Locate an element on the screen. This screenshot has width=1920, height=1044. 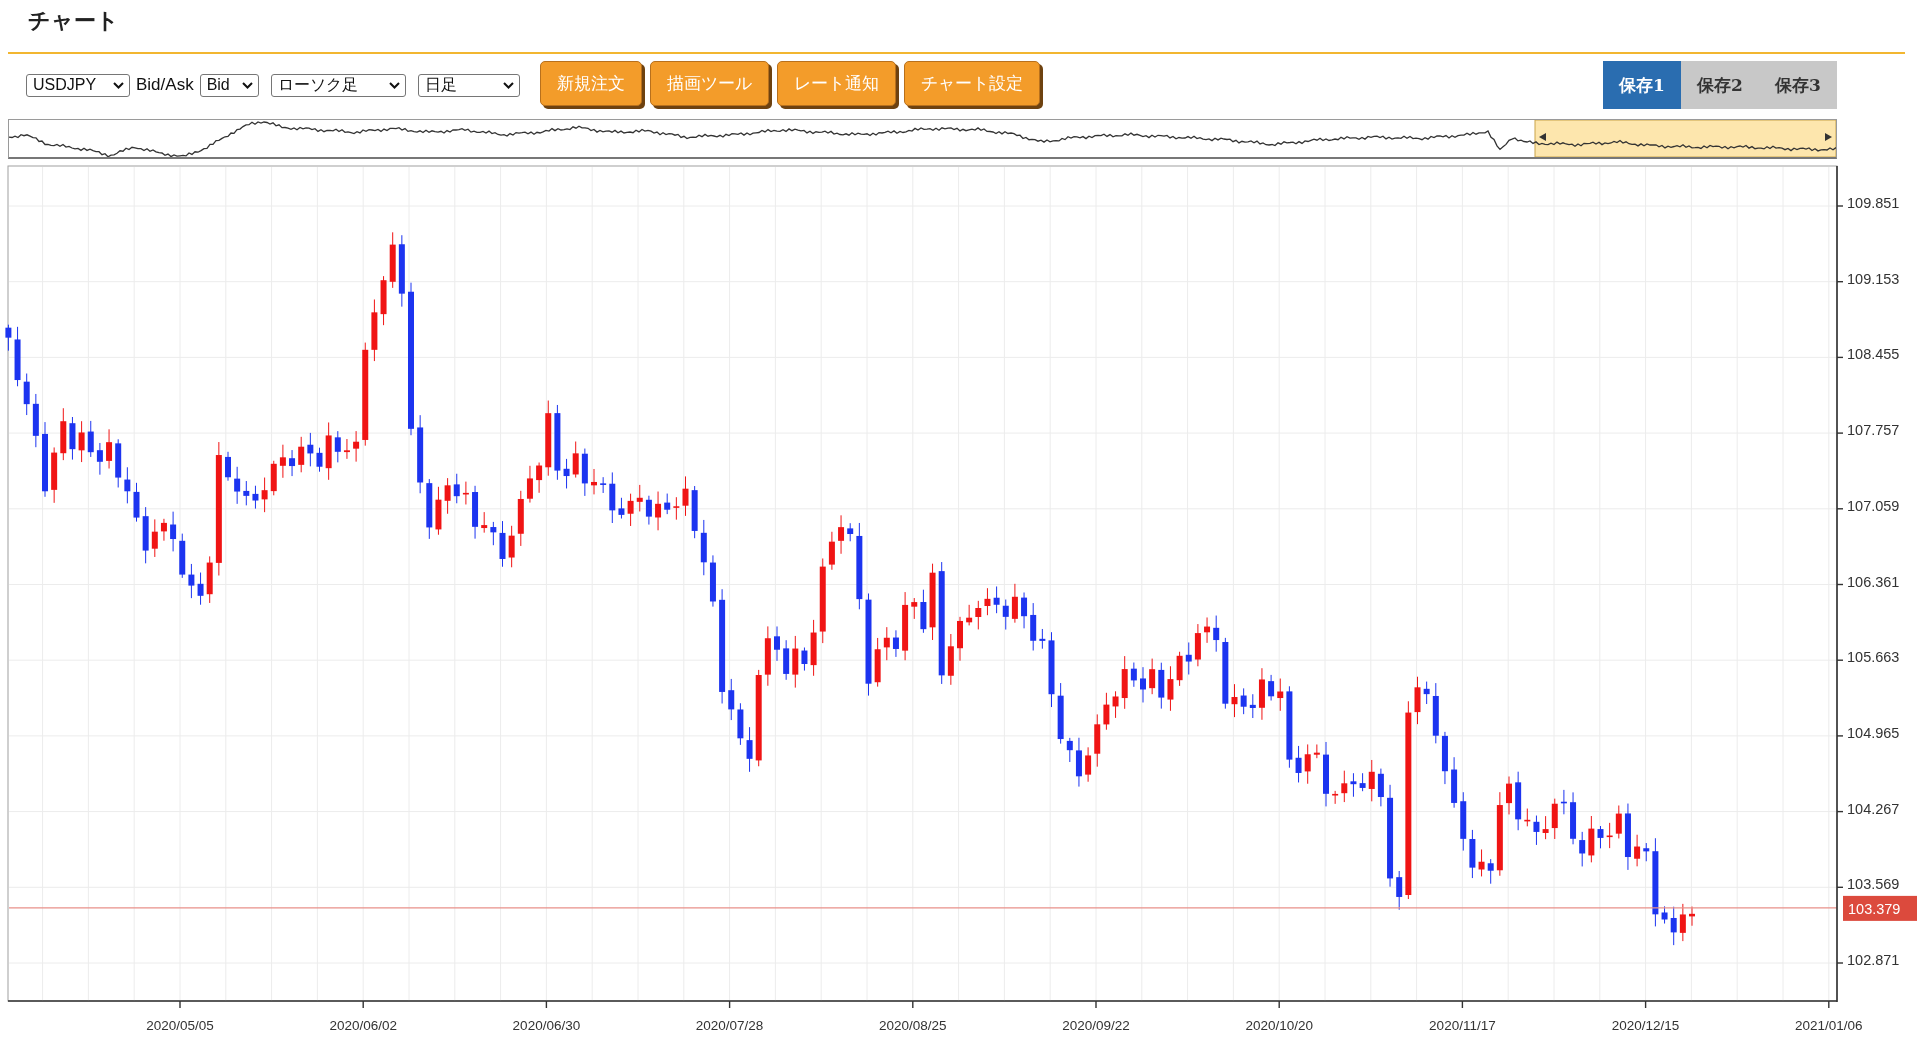
y-axis-label: 105.663 is located at coordinates (1873, 657).